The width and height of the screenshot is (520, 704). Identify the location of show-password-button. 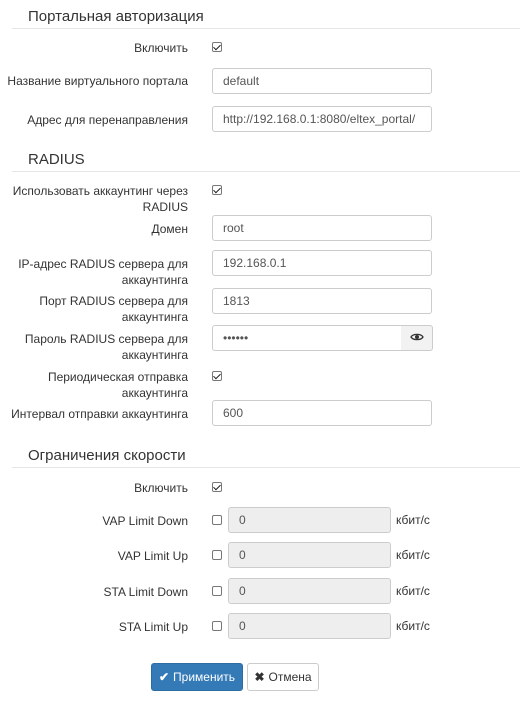
(417, 338).